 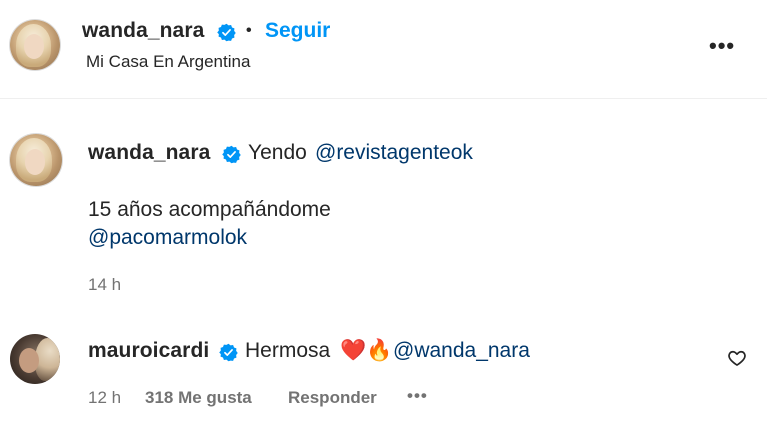 I want to click on more-options-button: •••, so click(x=722, y=46).